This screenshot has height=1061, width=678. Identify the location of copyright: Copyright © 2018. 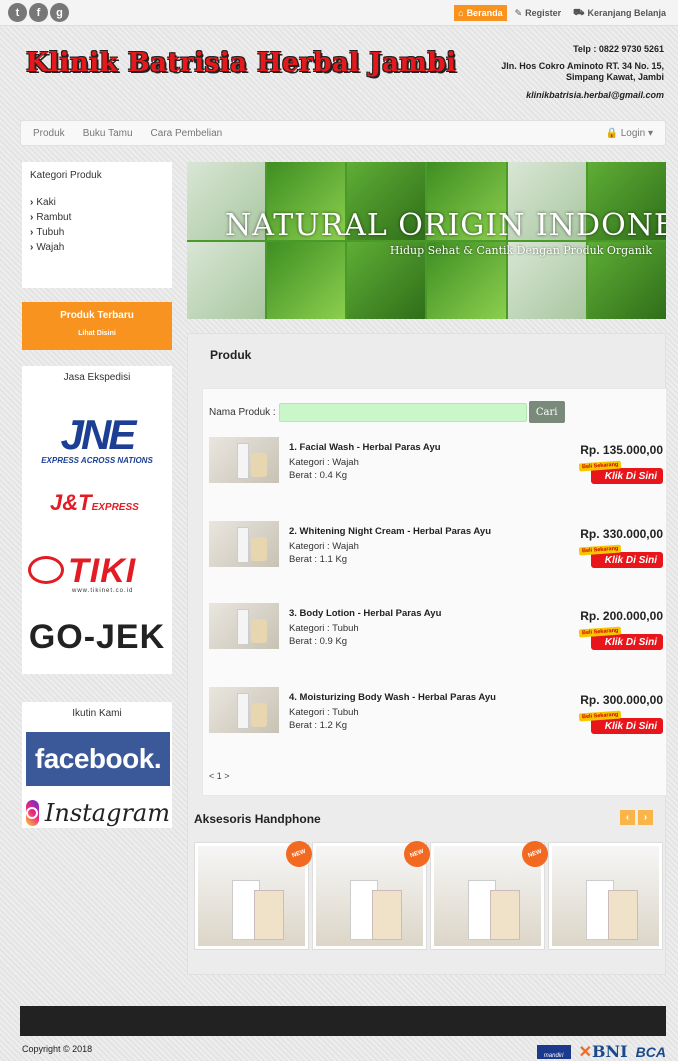
(57, 1049).